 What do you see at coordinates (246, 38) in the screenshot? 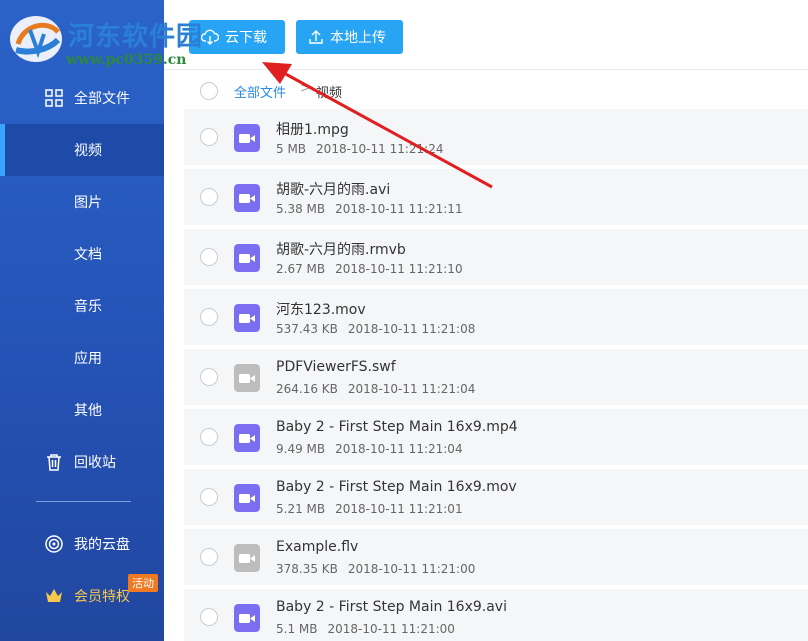
I see `cloud-download-label: 云下载` at bounding box center [246, 38].